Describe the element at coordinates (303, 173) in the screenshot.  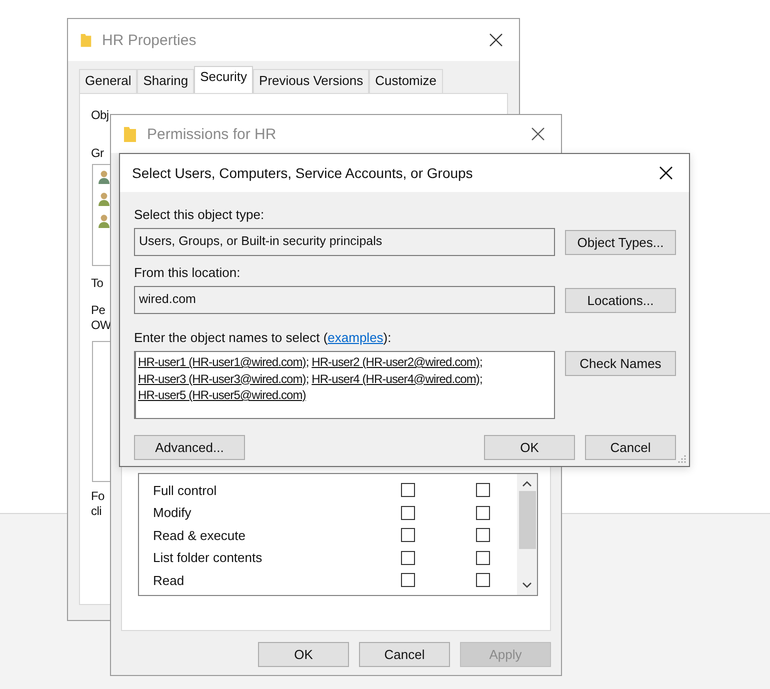
I see `window-title: Select Users, Computers, Service Accounts, or Groups` at that location.